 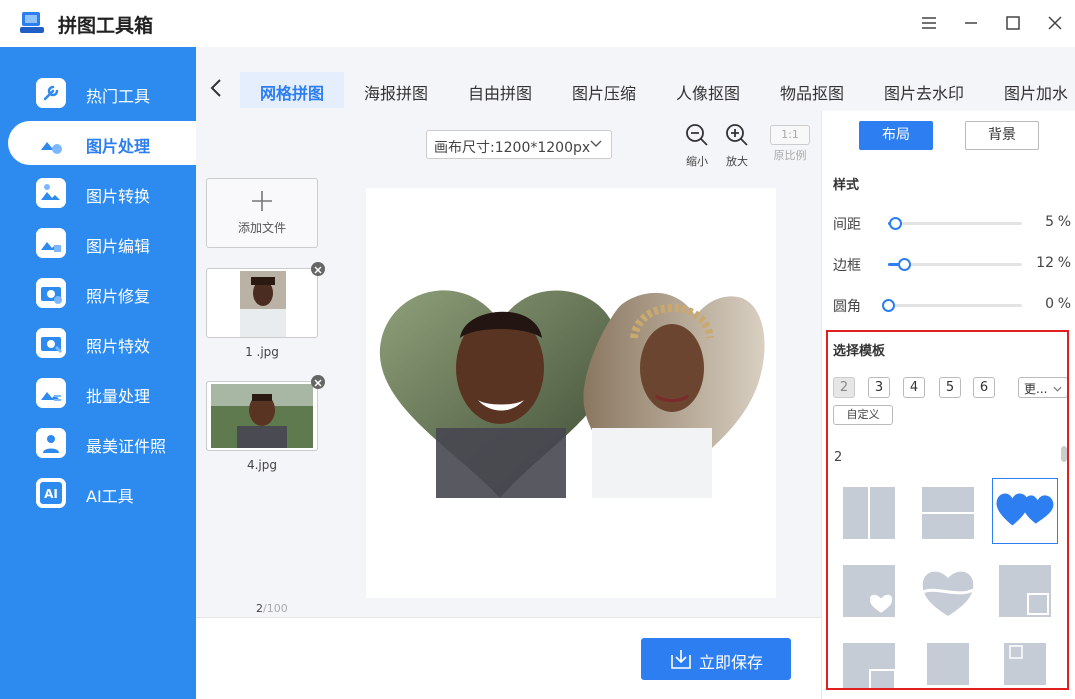 I want to click on zoom-in-button: 放大, so click(x=737, y=146).